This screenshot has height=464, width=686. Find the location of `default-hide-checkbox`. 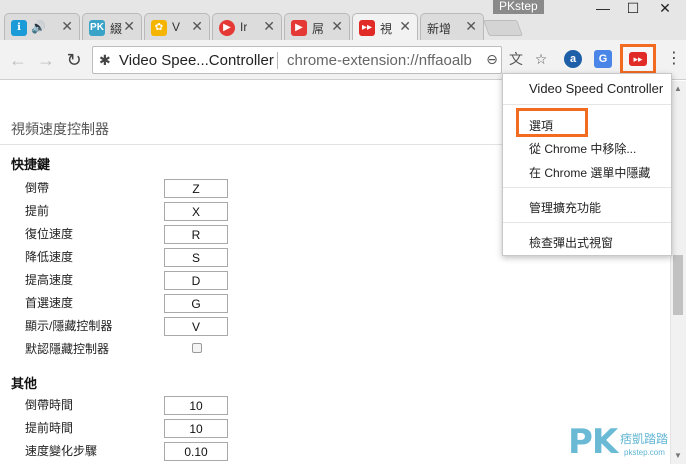

default-hide-checkbox is located at coordinates (197, 348).